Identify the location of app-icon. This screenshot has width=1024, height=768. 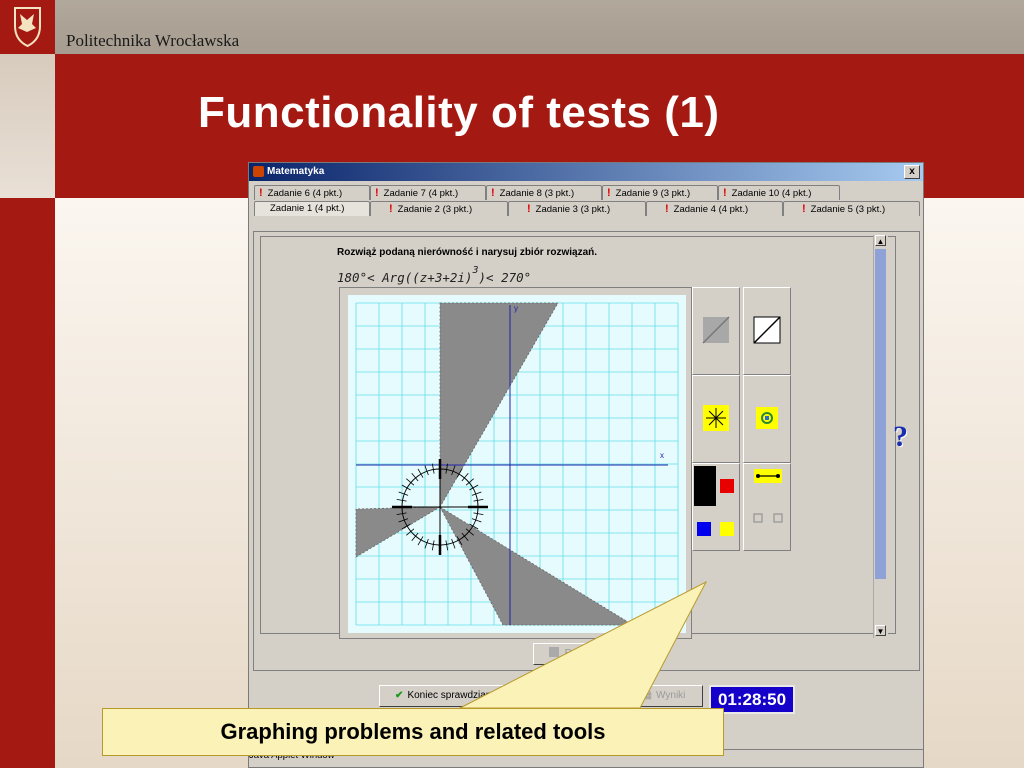
(258, 171).